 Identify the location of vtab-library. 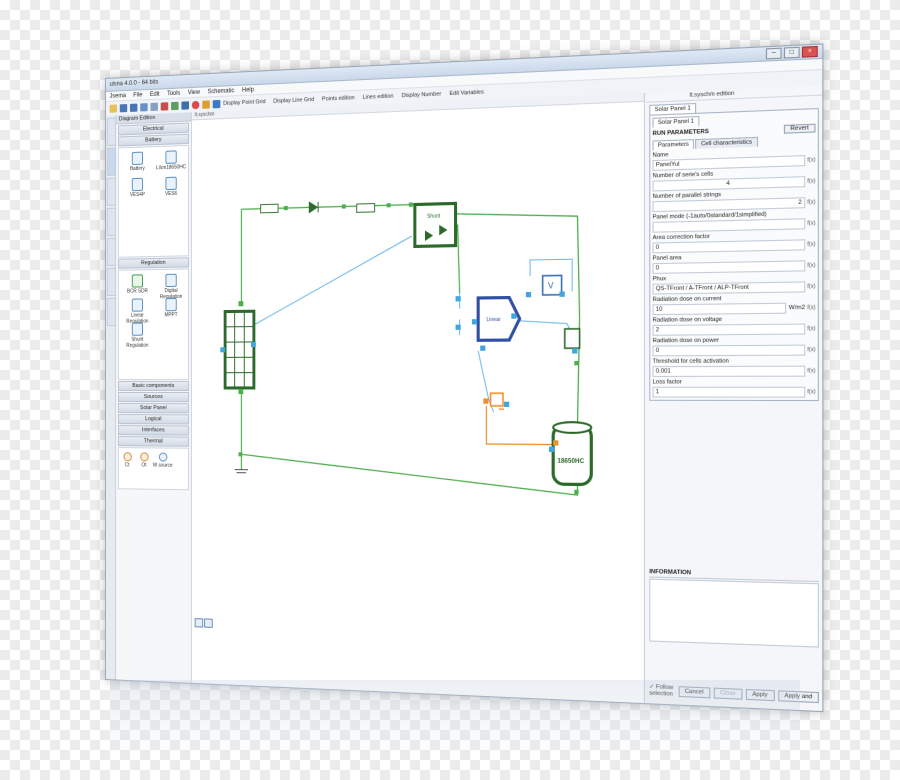
(111, 281).